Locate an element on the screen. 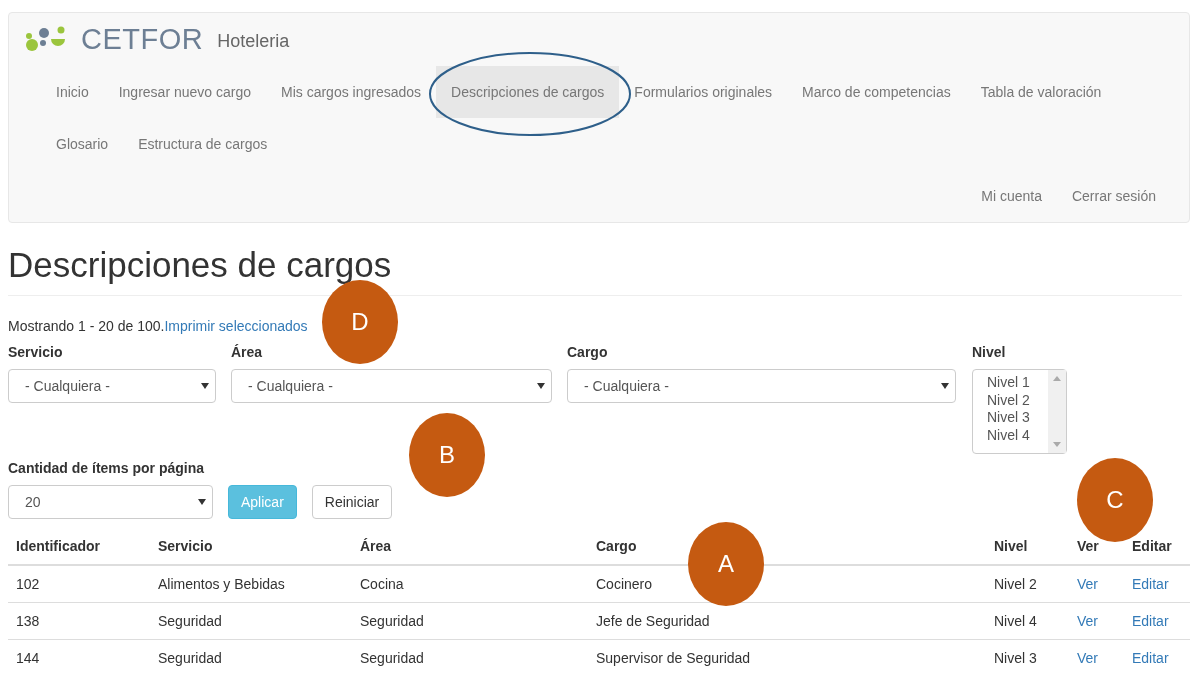 Image resolution: width=1190 pixels, height=673 pixels. list-option: Nivel 4 is located at coordinates (1017, 435).